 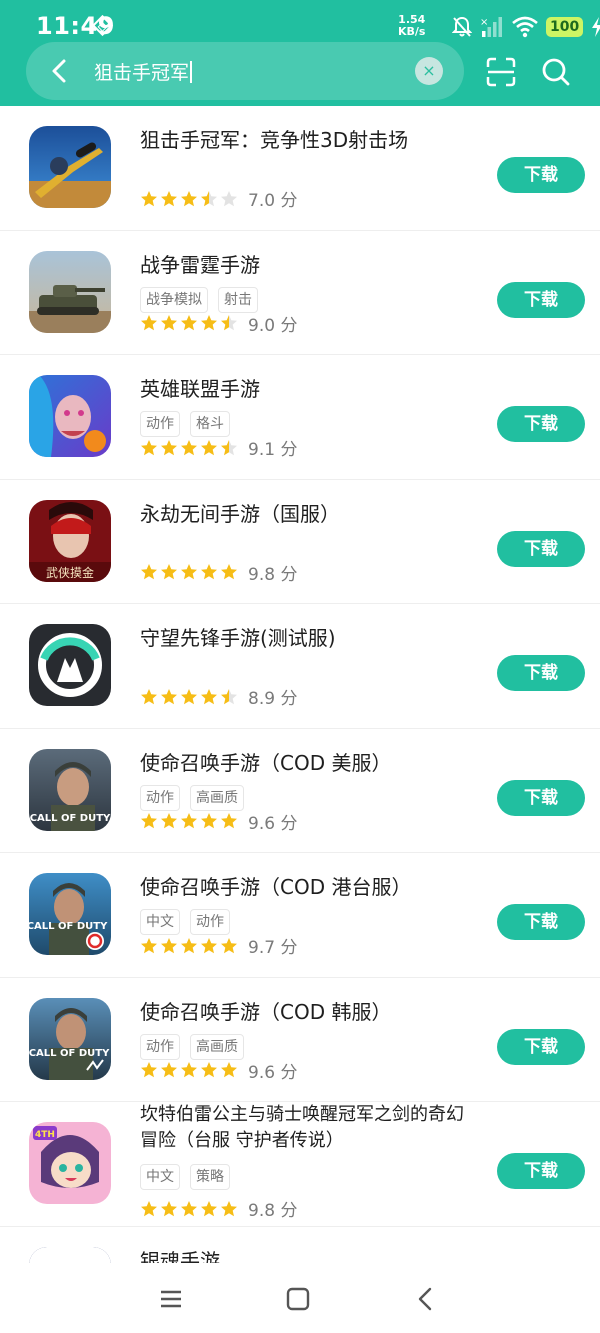 What do you see at coordinates (310, 1128) in the screenshot?
I see `app-name: 坎特伯雷公主与骑士唤醒冠军之剑的奇幻冒险（台服 守护者传说）` at bounding box center [310, 1128].